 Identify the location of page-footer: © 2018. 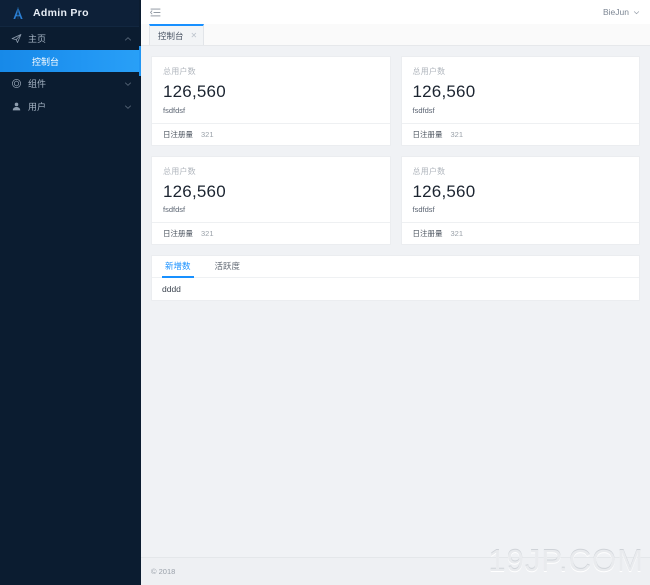
(395, 571).